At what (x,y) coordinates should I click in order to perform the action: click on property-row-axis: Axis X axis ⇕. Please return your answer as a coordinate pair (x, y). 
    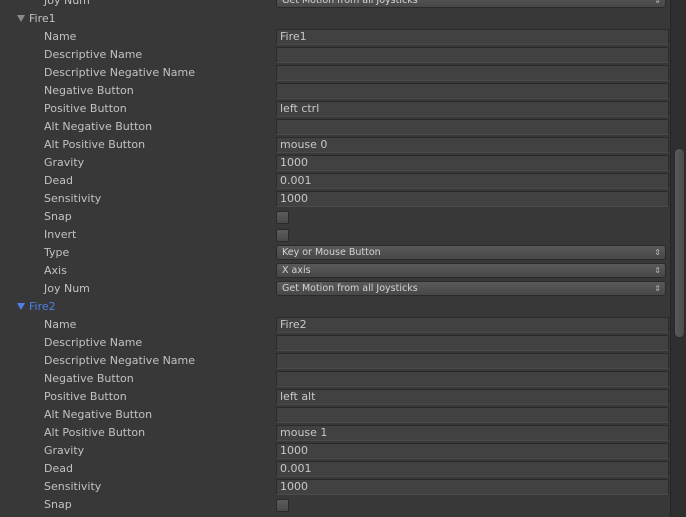
    Looking at the image, I should click on (335, 271).